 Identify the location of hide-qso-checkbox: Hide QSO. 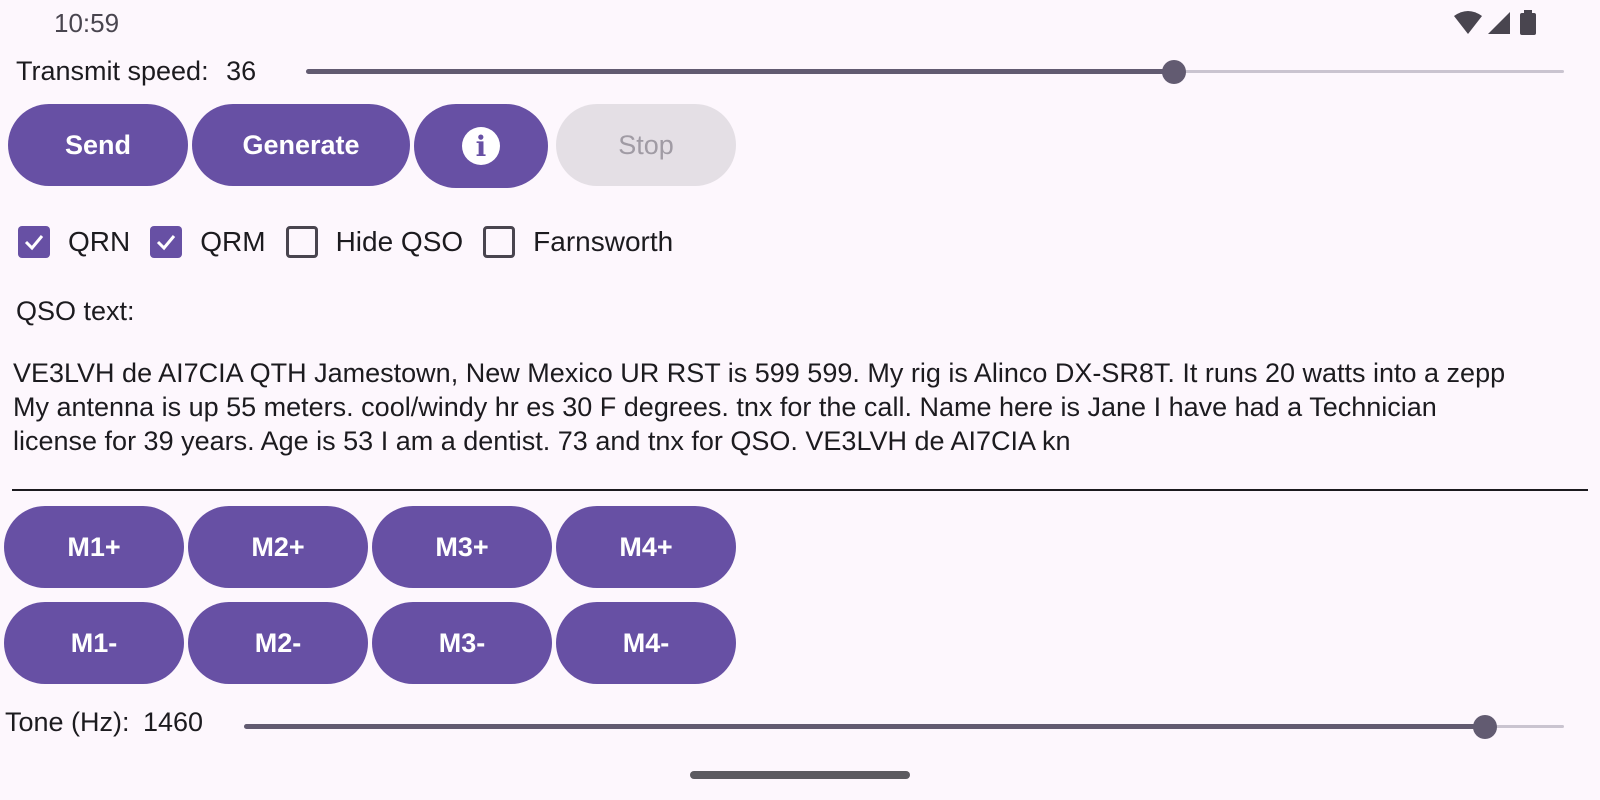
(374, 242).